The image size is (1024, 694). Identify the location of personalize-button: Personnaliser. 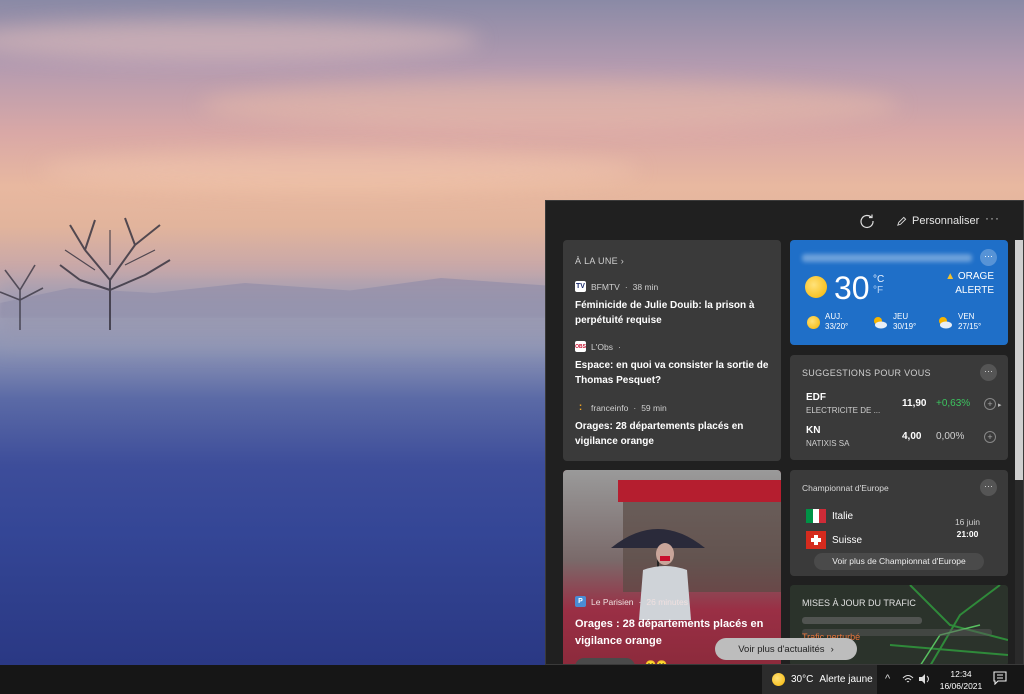
(937, 221).